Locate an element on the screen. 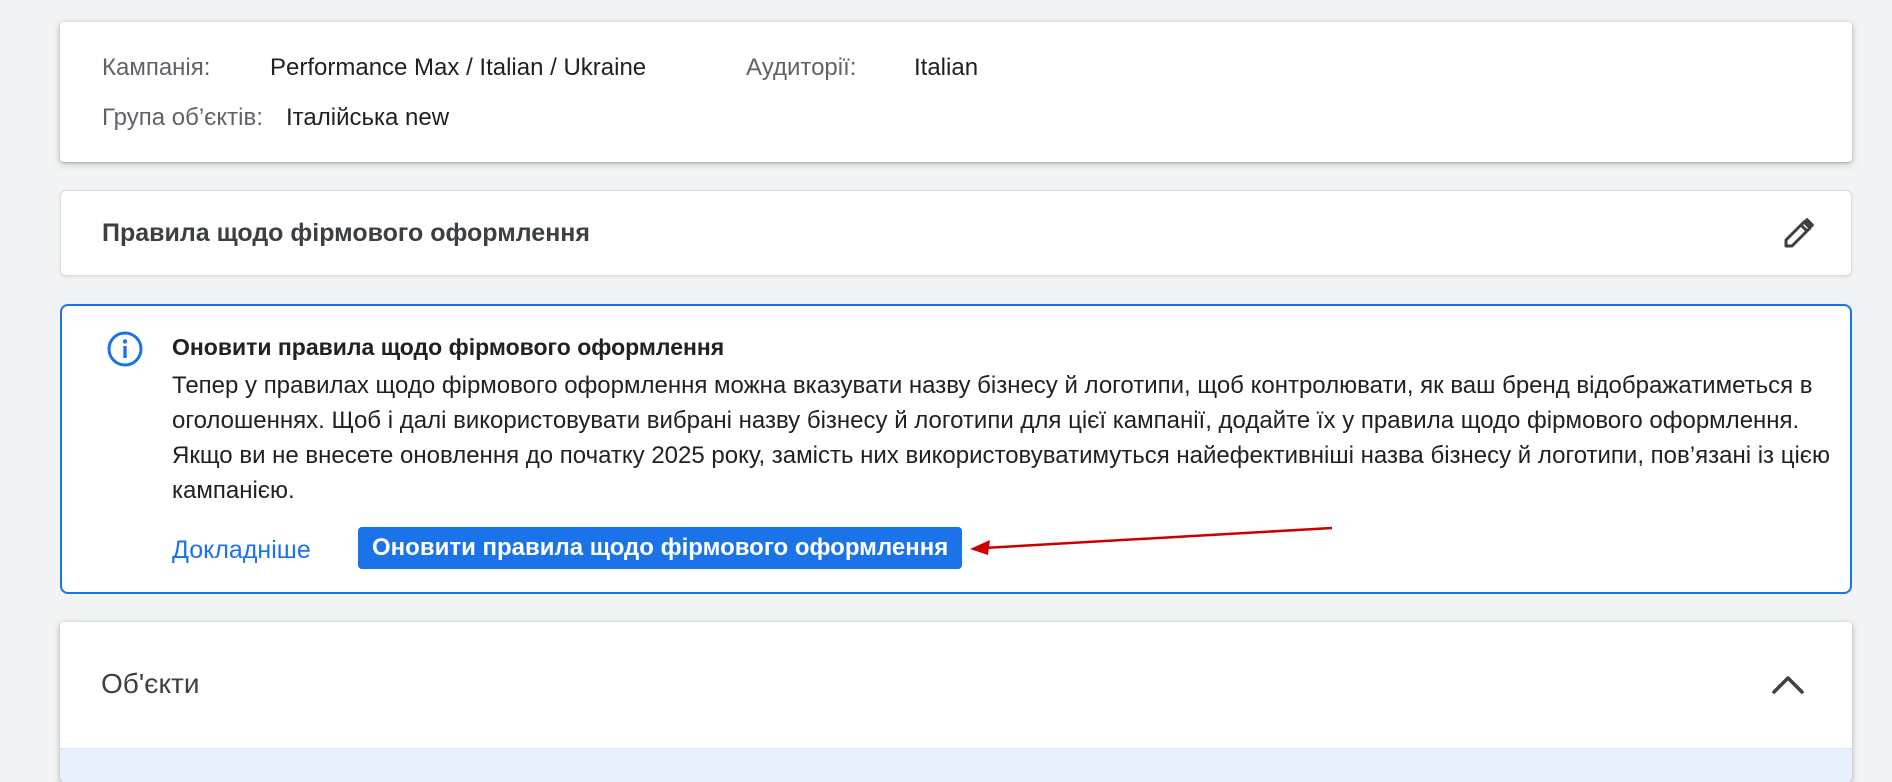 This screenshot has height=782, width=1892. audience-label: Аудиторії: is located at coordinates (801, 67).